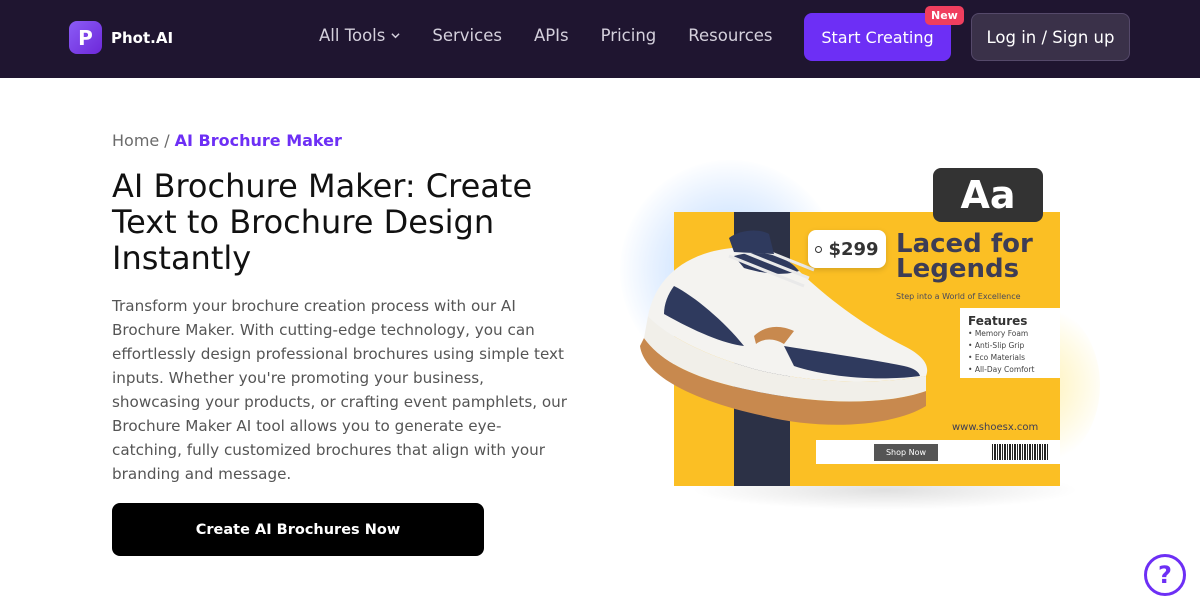  I want to click on poster-shop-now: Shop Now, so click(906, 452).